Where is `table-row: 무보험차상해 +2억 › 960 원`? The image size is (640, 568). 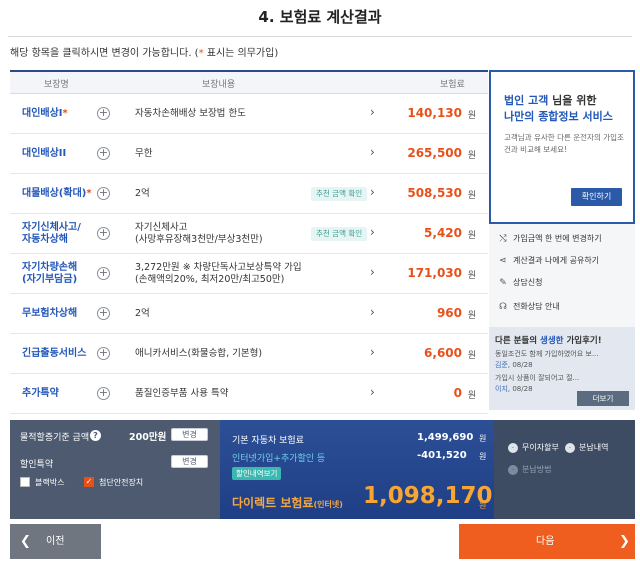 table-row: 무보험차상해 +2억 › 960 원 is located at coordinates (249, 314).